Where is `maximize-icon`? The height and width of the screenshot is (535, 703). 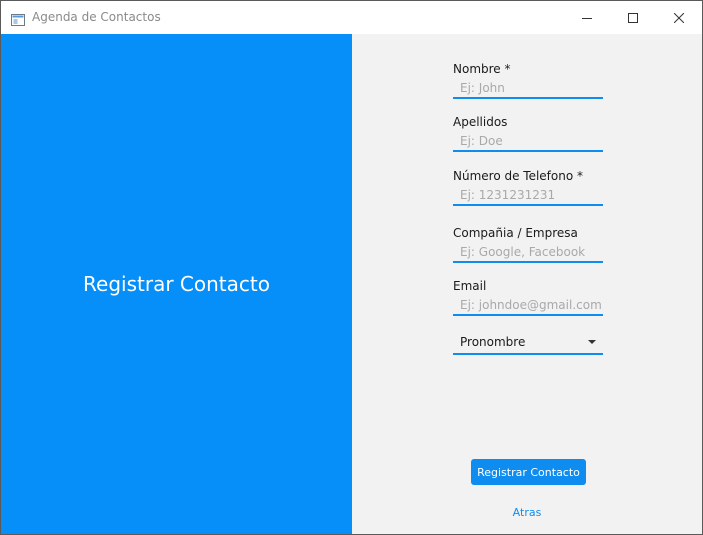
maximize-icon is located at coordinates (633, 17).